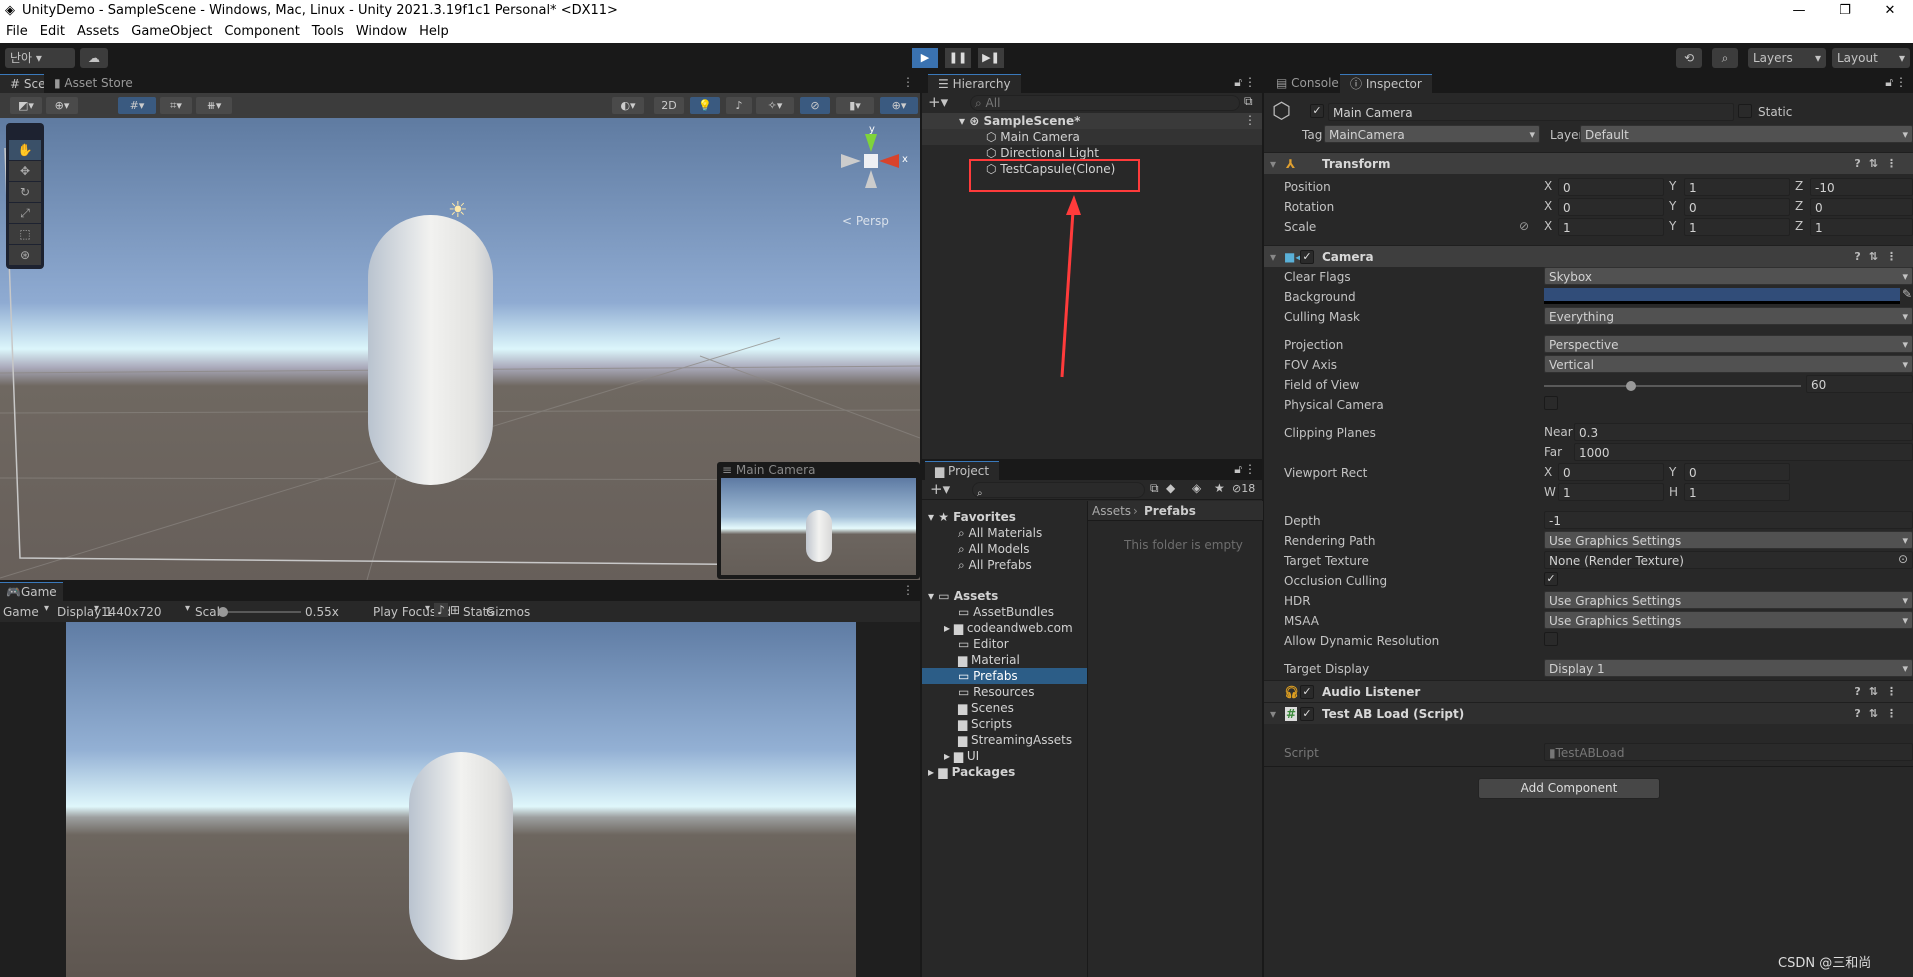 This screenshot has height=977, width=1913. What do you see at coordinates (1551, 579) in the screenshot?
I see `occlusion-culling-checkbox: ✓` at bounding box center [1551, 579].